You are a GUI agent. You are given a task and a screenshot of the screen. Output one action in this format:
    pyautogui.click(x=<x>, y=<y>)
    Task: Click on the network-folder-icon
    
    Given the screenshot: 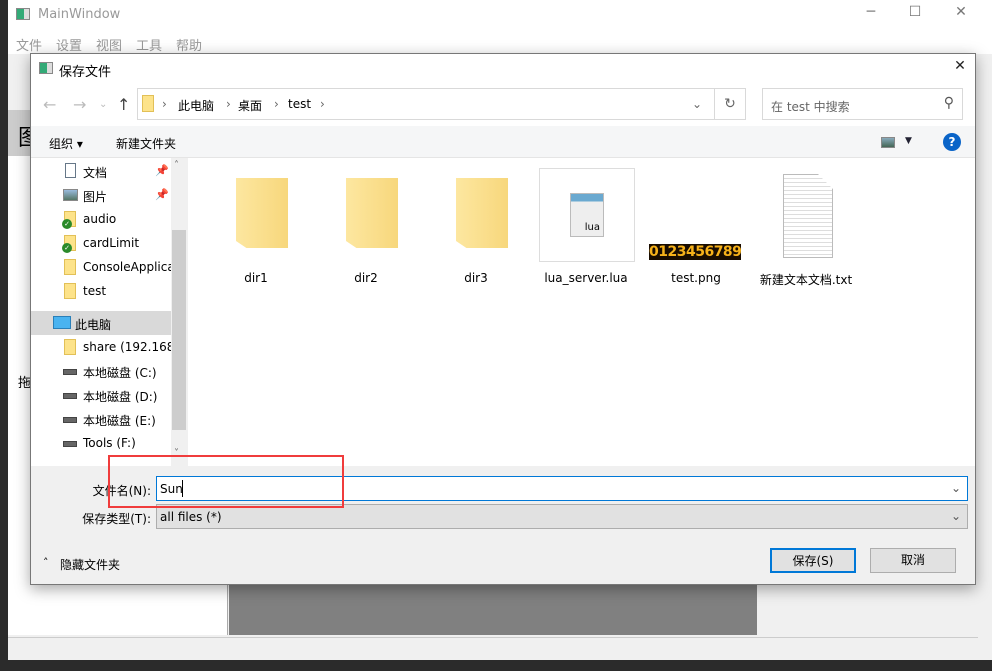 What is the action you would take?
    pyautogui.click(x=70, y=347)
    